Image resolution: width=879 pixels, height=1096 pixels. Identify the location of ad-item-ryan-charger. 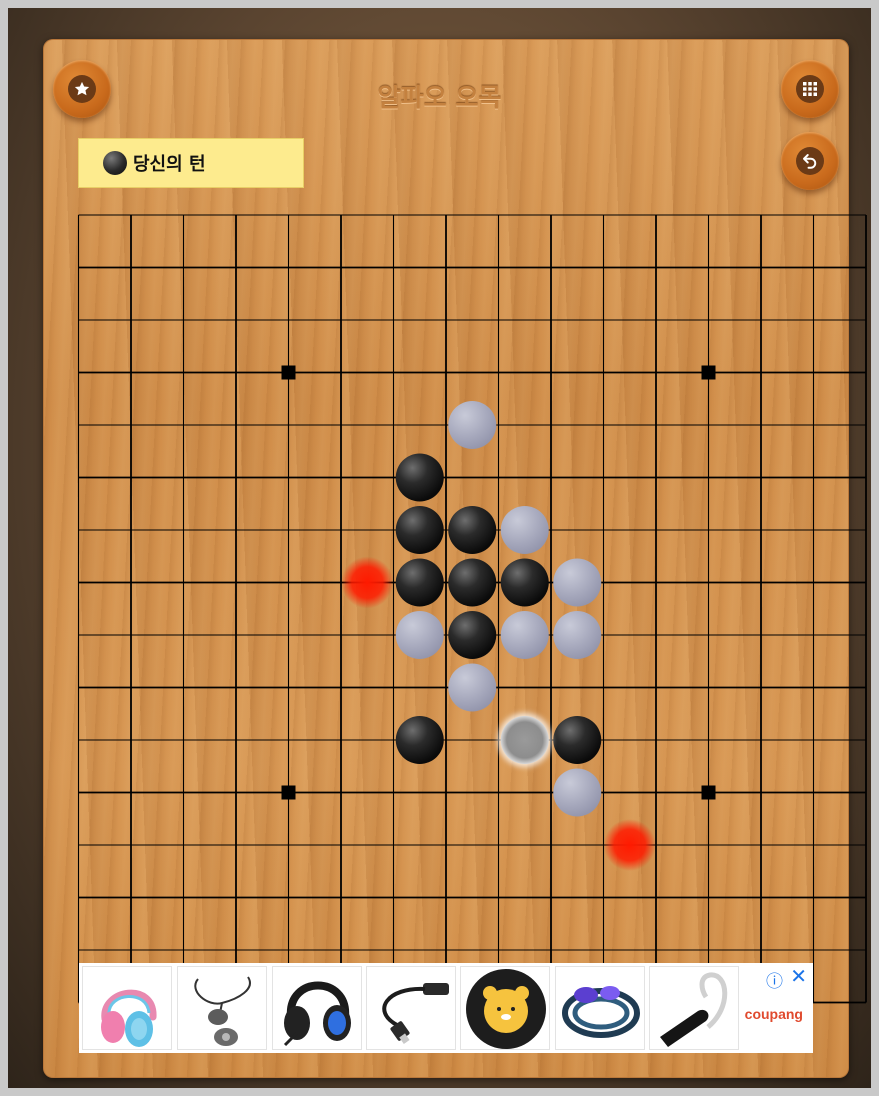
(505, 1008).